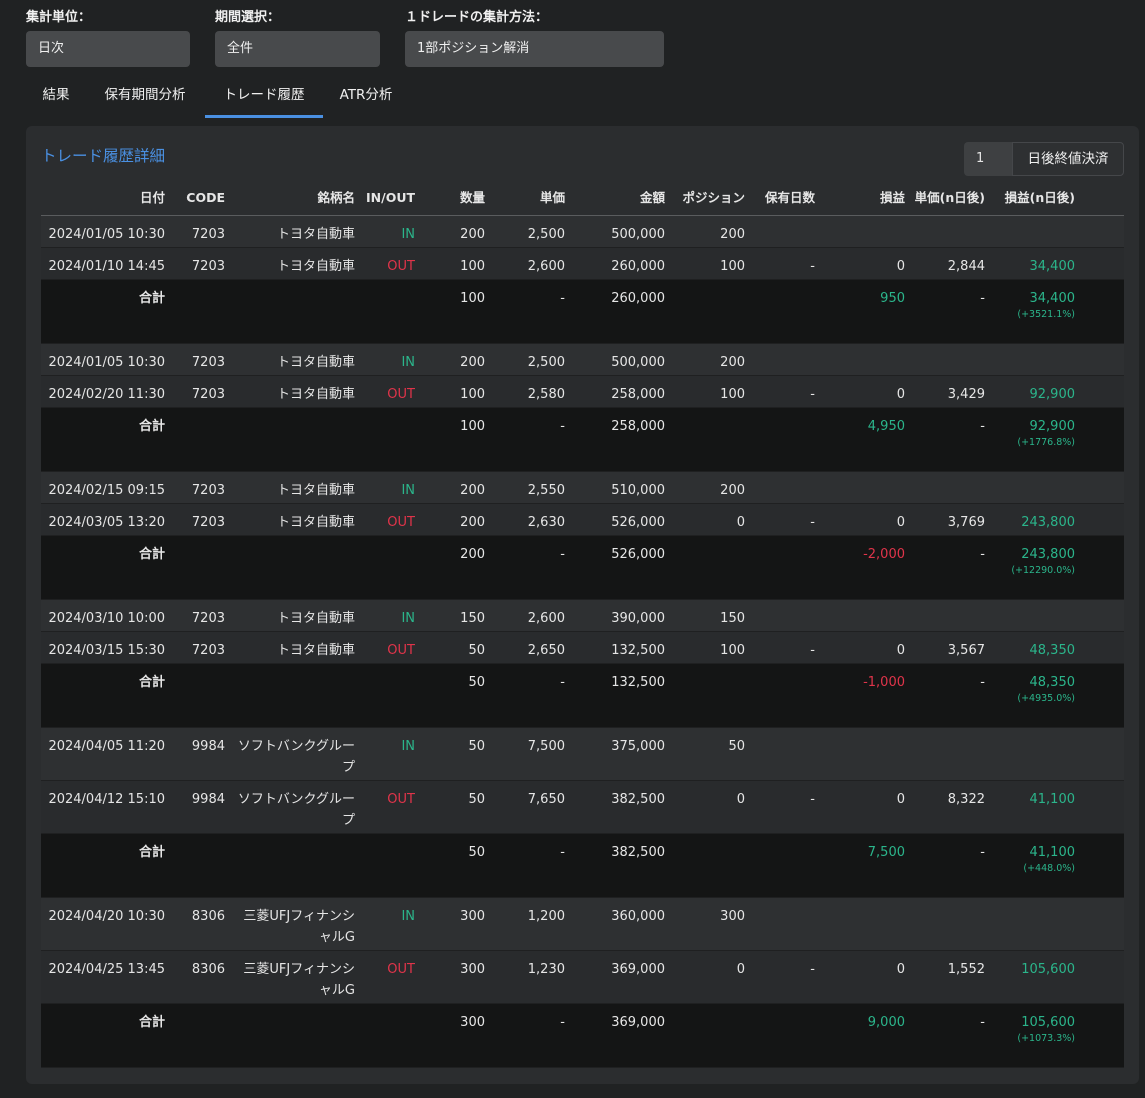 The image size is (1145, 1098). What do you see at coordinates (638, 394) in the screenshot?
I see `cell-amount: 258,000` at bounding box center [638, 394].